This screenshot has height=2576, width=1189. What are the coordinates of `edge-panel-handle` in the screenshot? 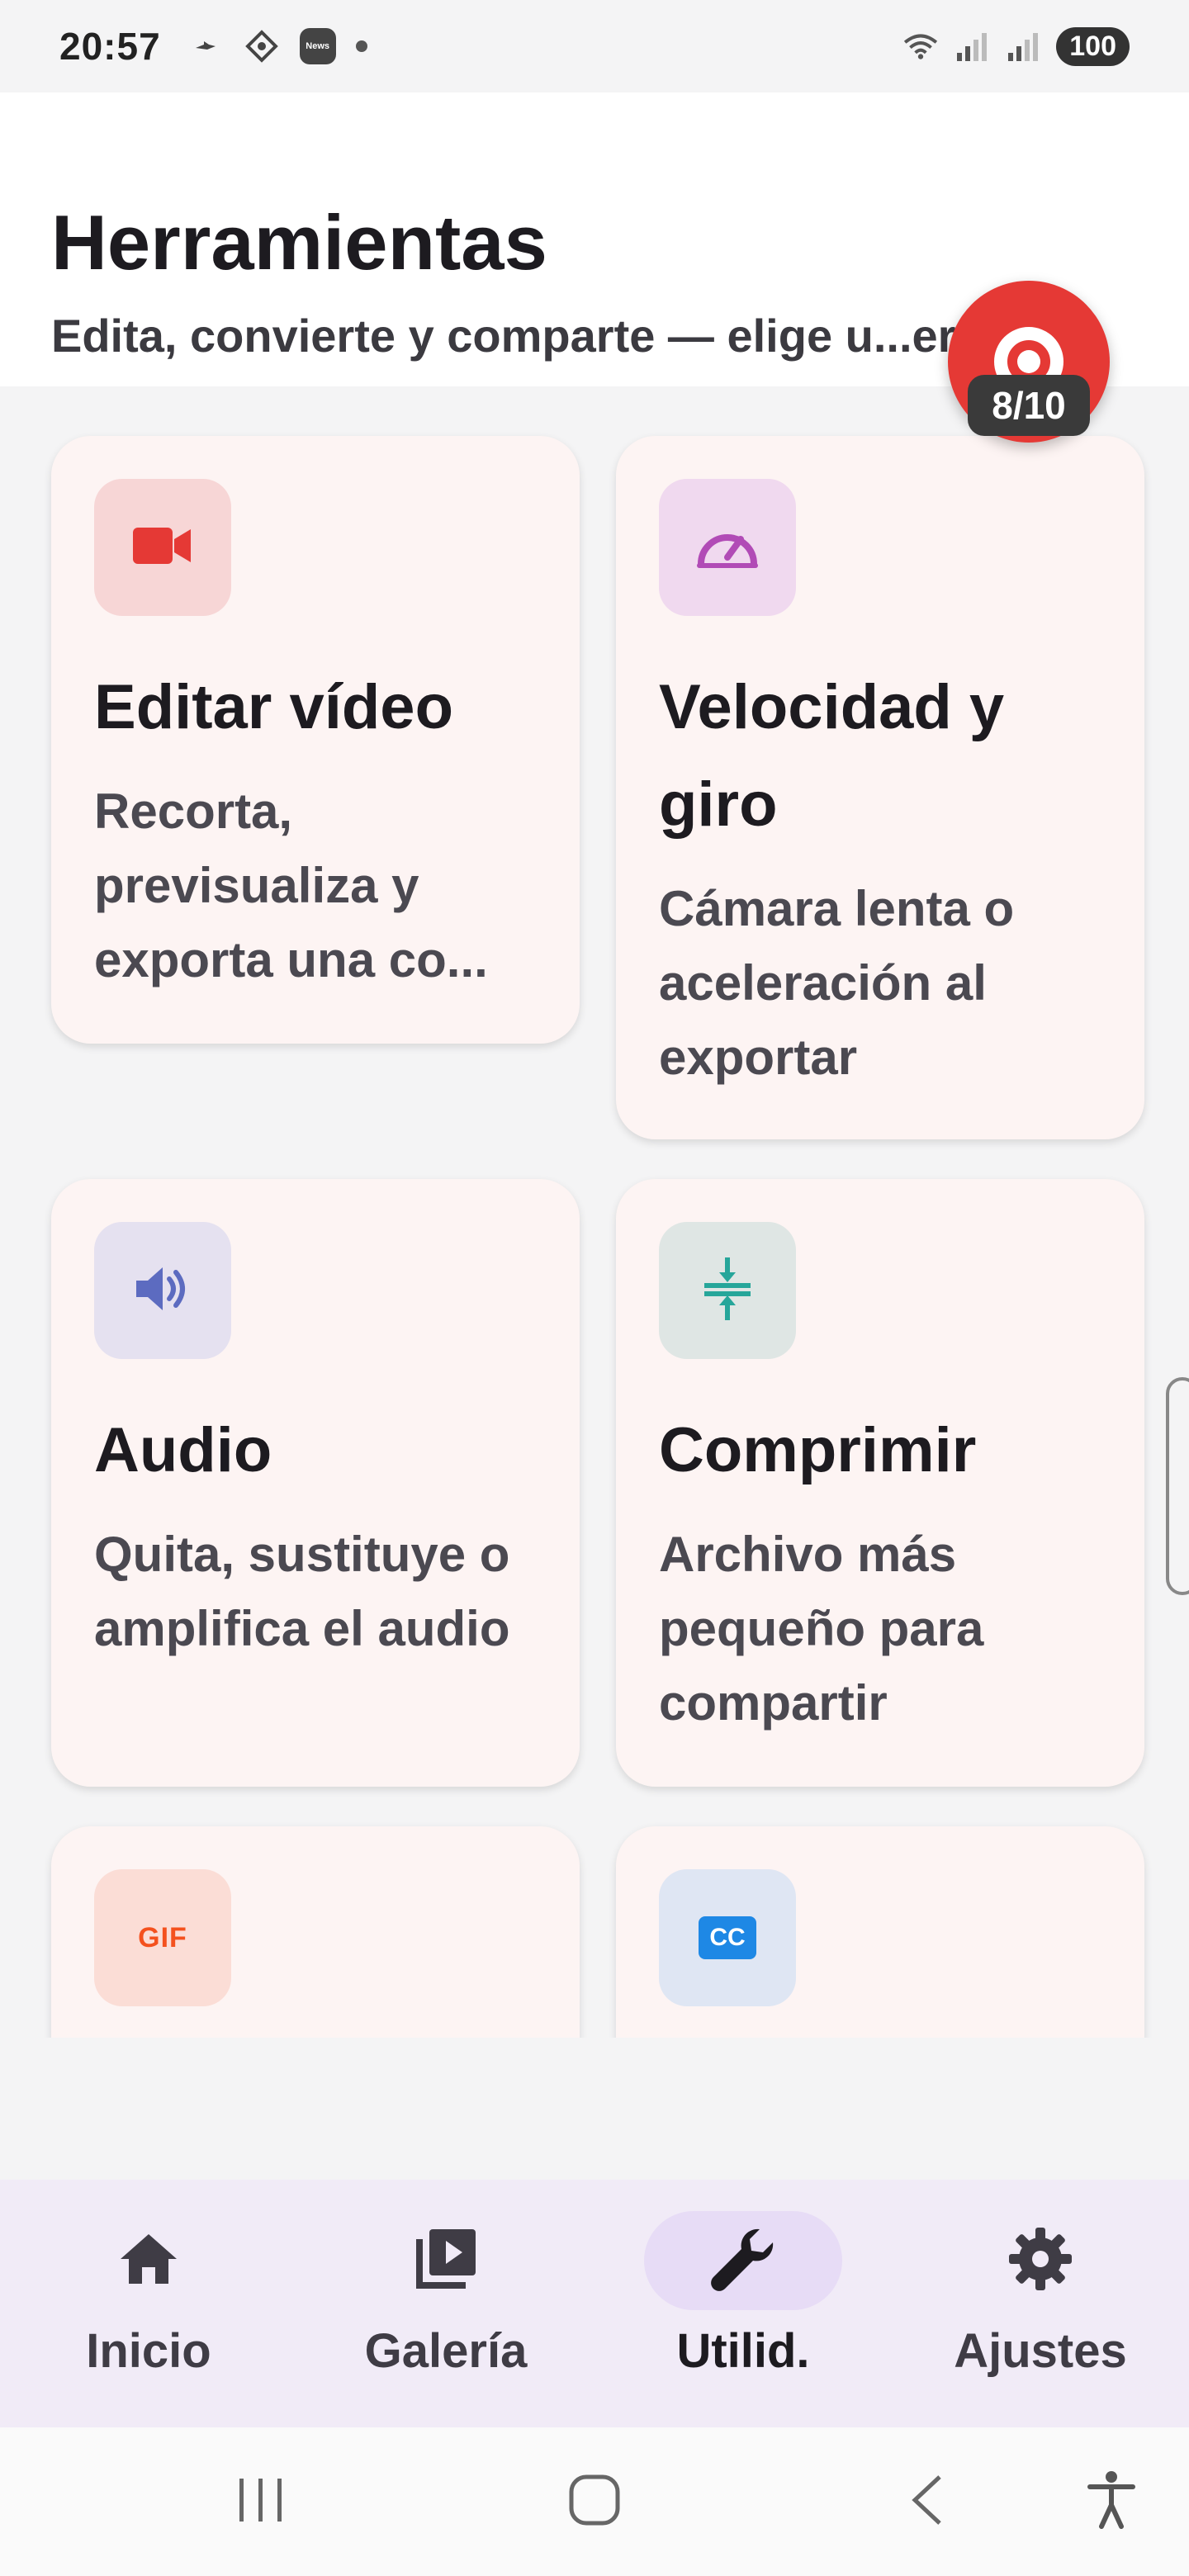 It's located at (1177, 1486).